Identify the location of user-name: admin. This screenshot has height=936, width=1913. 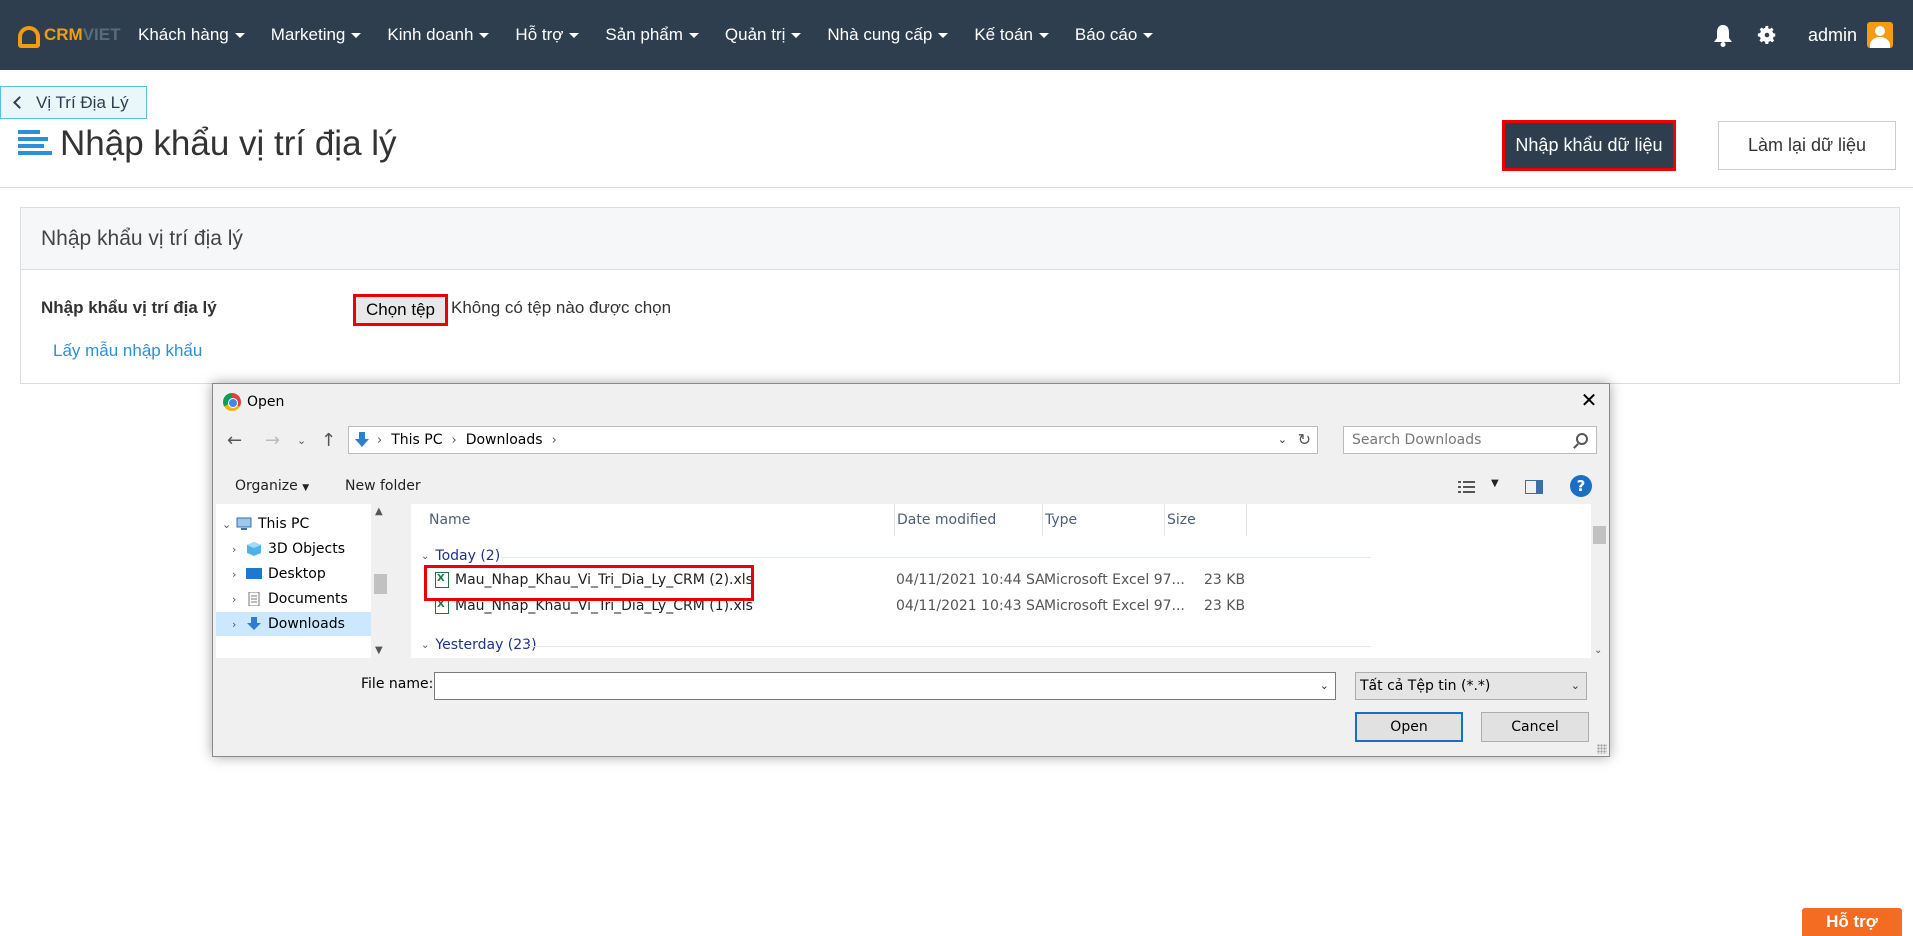
(1832, 35).